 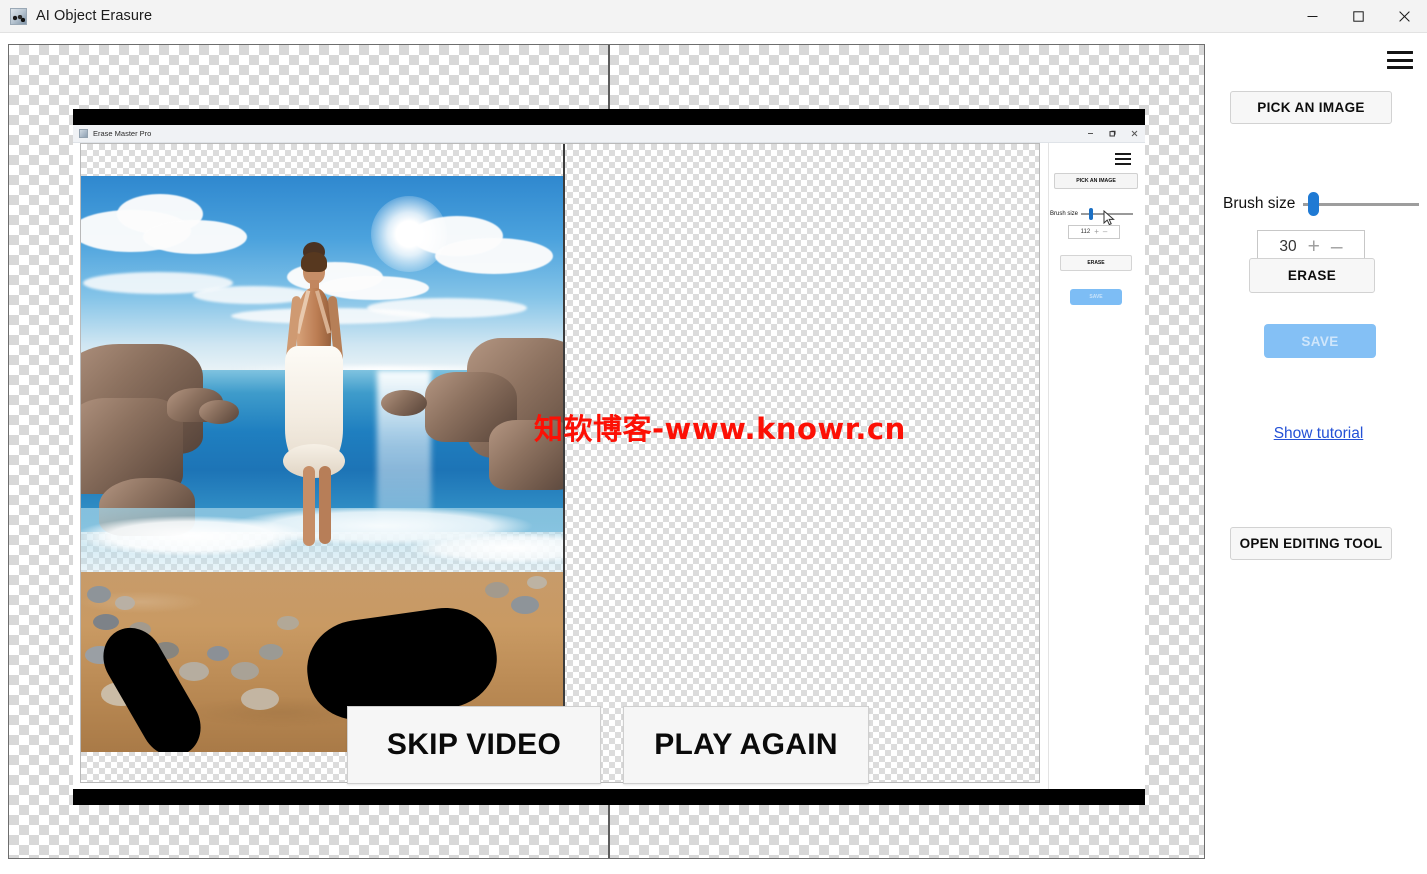 I want to click on video-letterbox-bottom, so click(x=609, y=797).